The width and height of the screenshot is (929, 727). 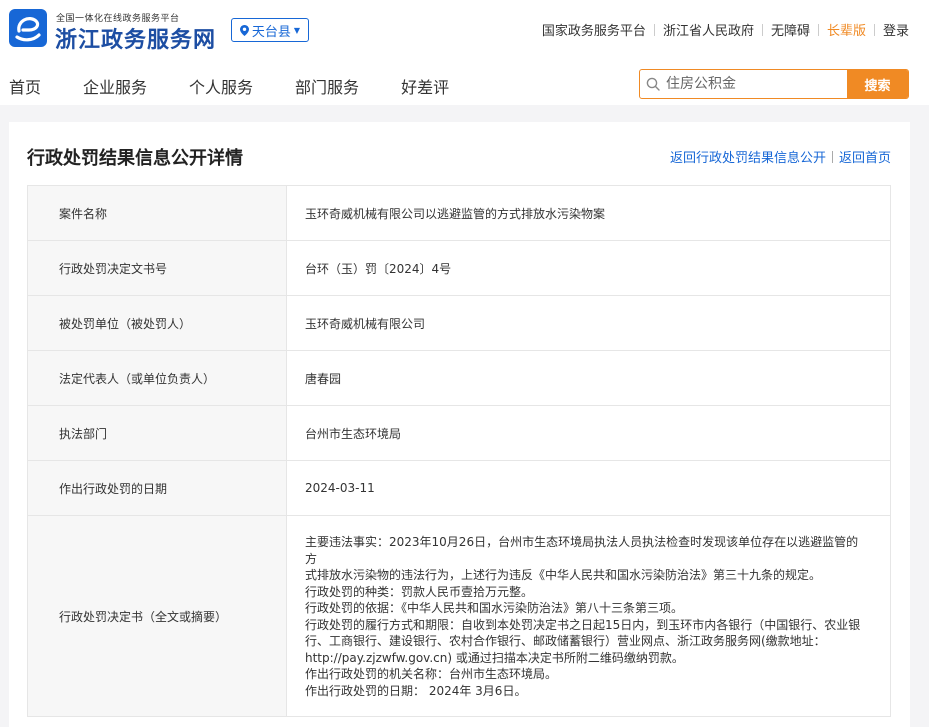 What do you see at coordinates (653, 84) in the screenshot?
I see `search-icon` at bounding box center [653, 84].